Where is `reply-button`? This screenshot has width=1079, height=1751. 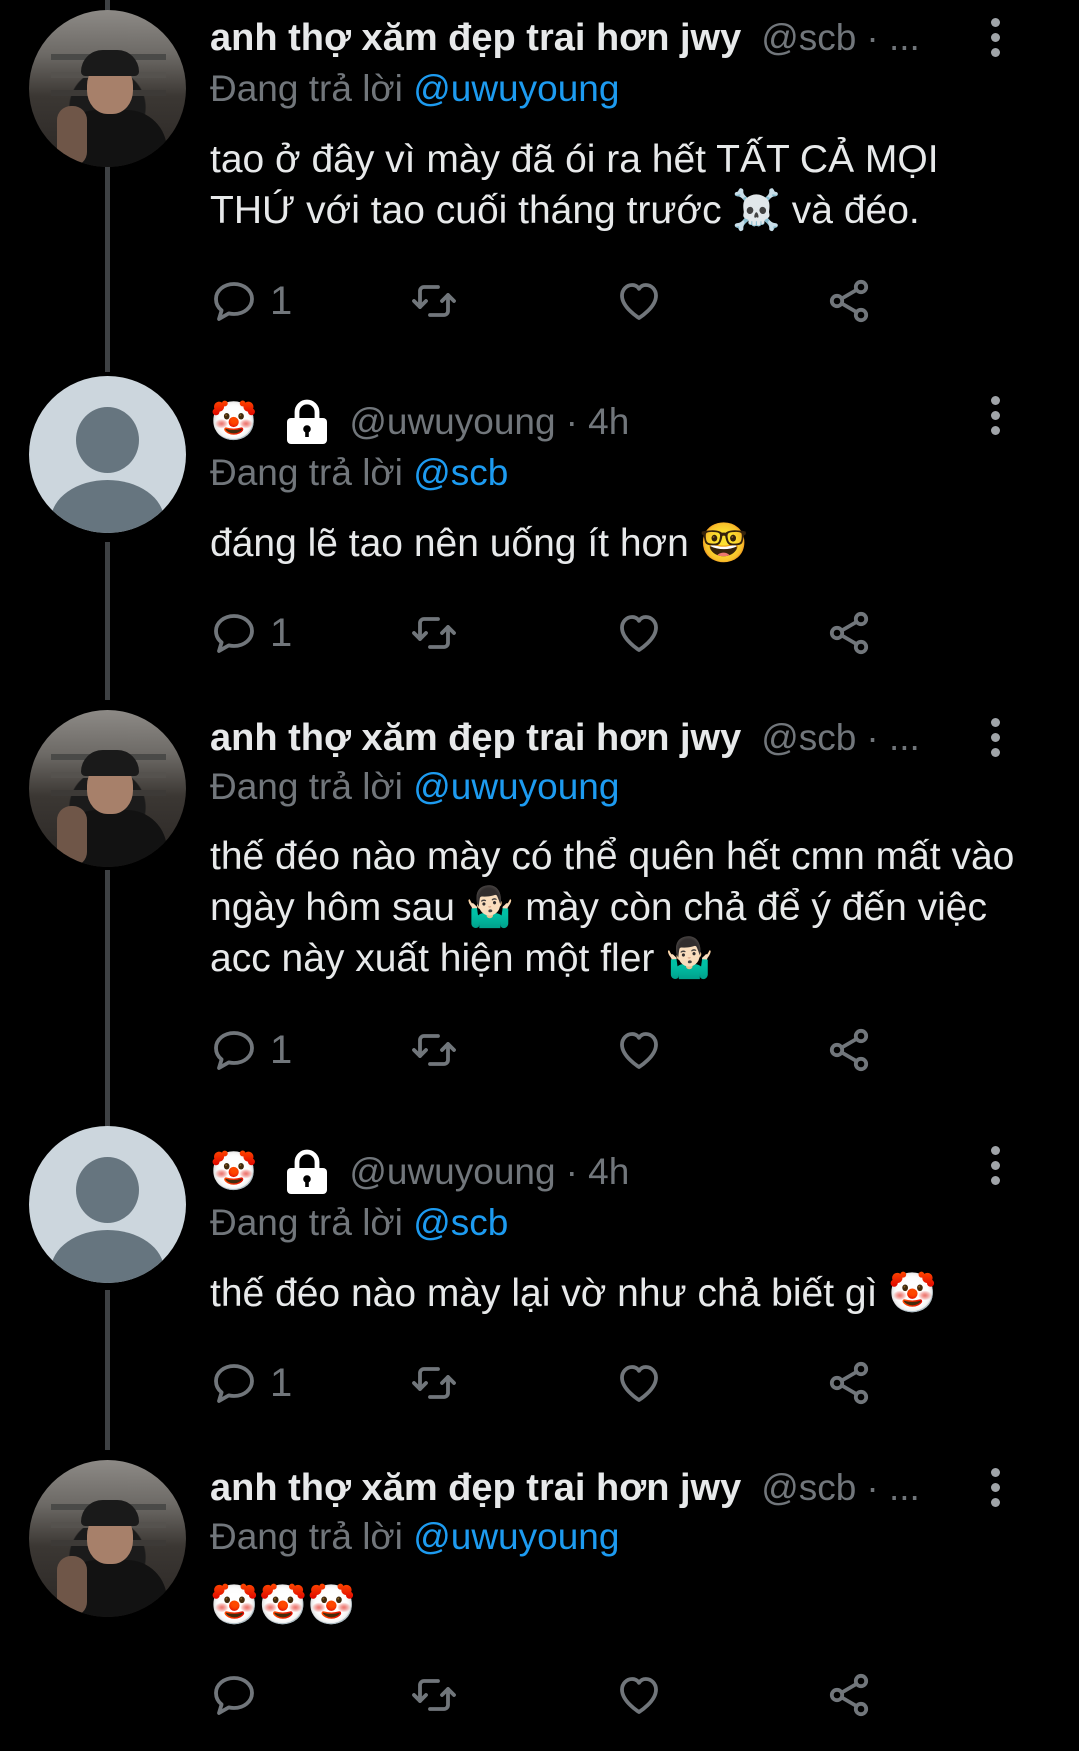 reply-button is located at coordinates (240, 1695).